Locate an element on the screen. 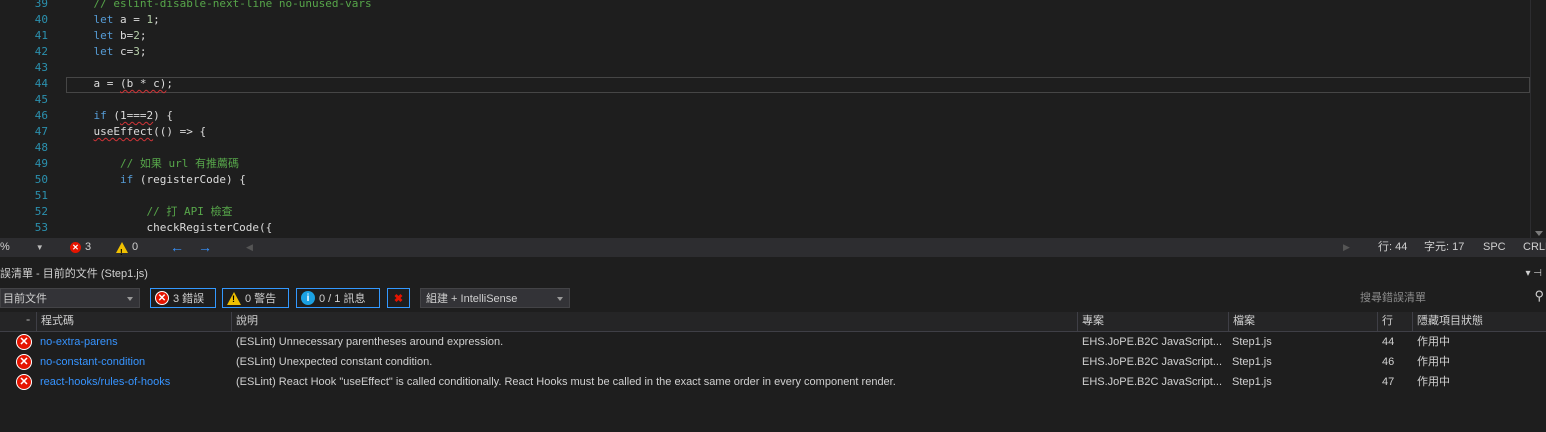  navigate-forward-button: → is located at coordinates (205, 247).